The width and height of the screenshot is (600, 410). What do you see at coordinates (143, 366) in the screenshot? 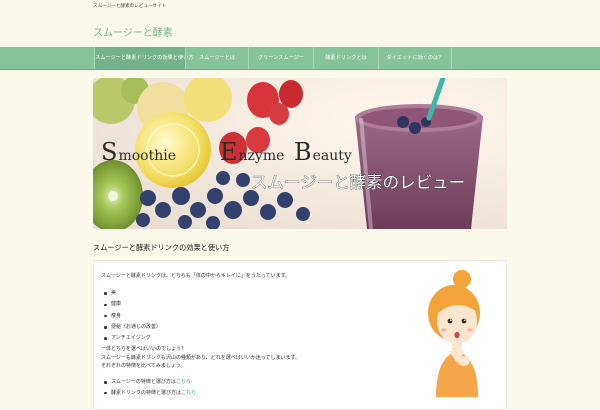
I see `paragraph-line: それぞれの特徴を比べてみましょう。` at bounding box center [143, 366].